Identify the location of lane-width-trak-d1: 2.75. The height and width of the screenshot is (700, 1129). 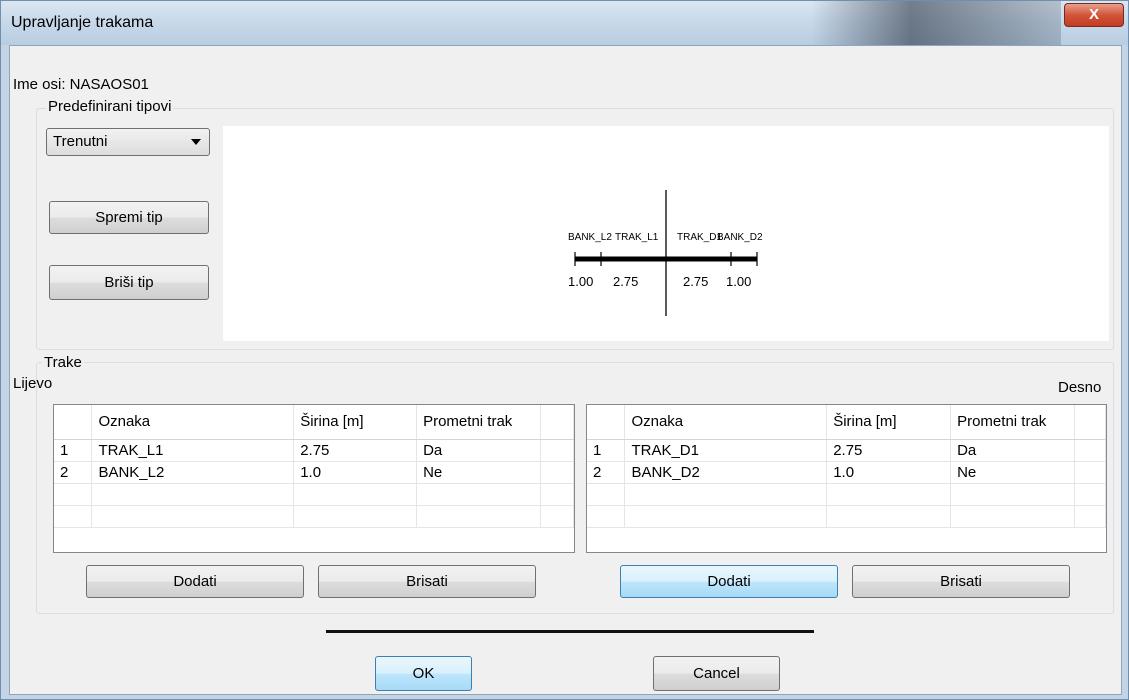
(695, 281).